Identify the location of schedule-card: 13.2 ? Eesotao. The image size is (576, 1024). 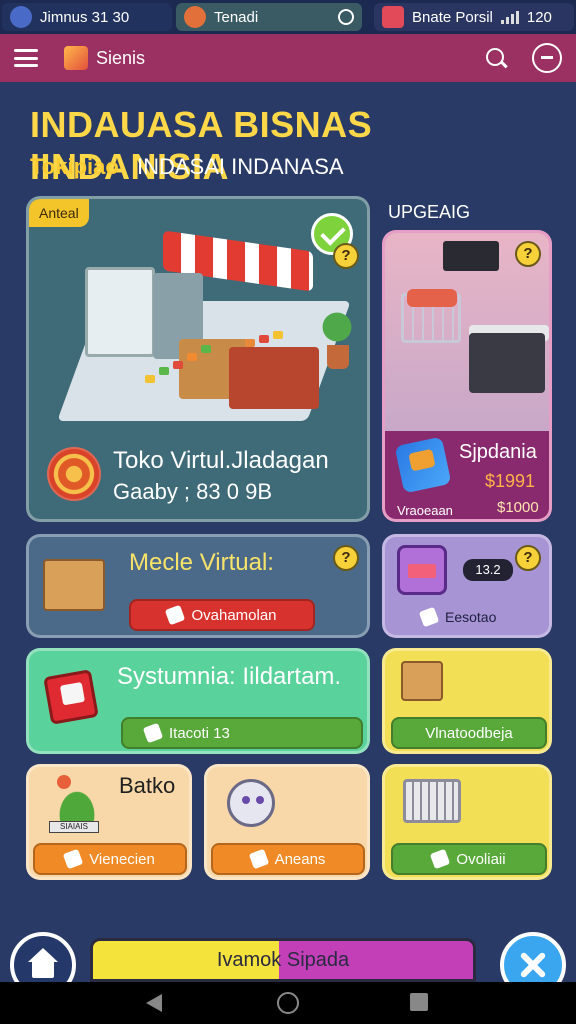
(467, 586).